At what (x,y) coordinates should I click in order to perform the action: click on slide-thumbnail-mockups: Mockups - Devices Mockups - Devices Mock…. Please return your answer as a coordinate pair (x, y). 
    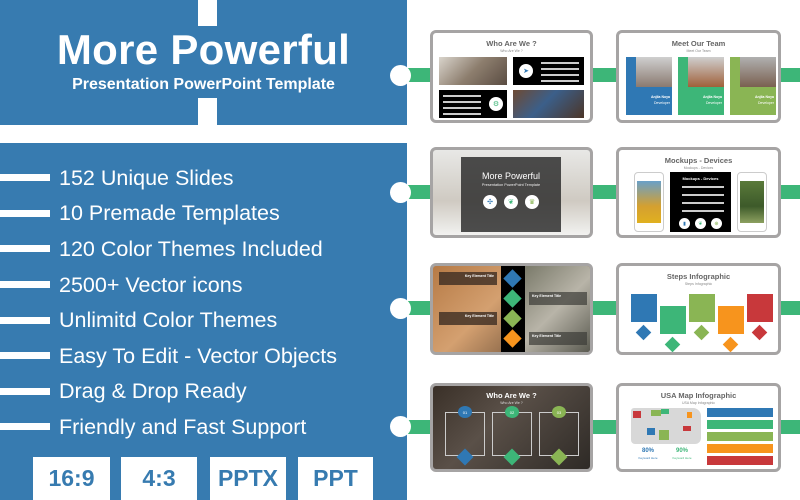
    Looking at the image, I should click on (698, 192).